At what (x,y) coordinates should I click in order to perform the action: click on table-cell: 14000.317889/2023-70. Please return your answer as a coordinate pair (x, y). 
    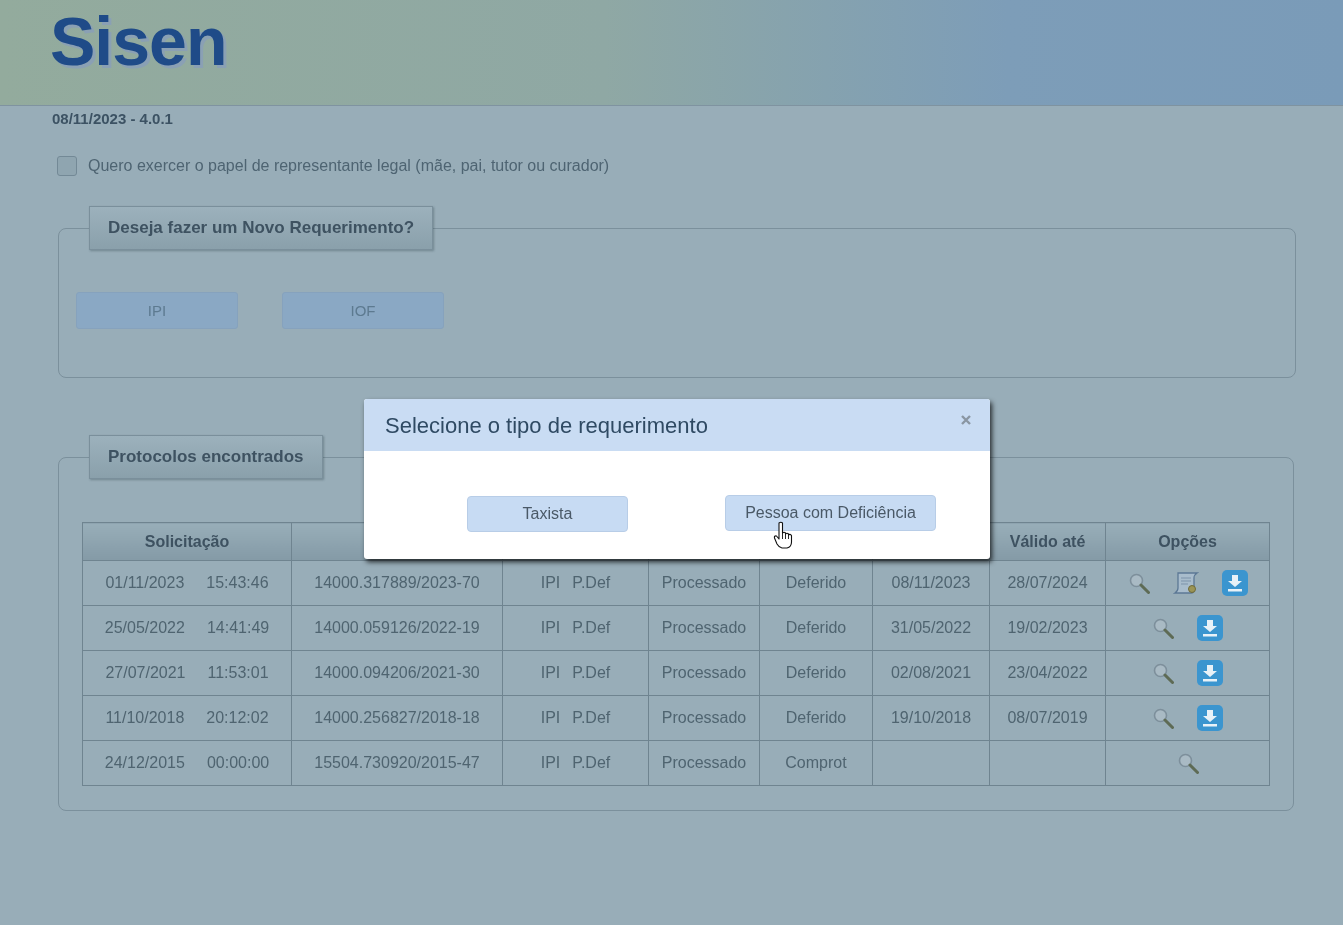
    Looking at the image, I should click on (397, 583).